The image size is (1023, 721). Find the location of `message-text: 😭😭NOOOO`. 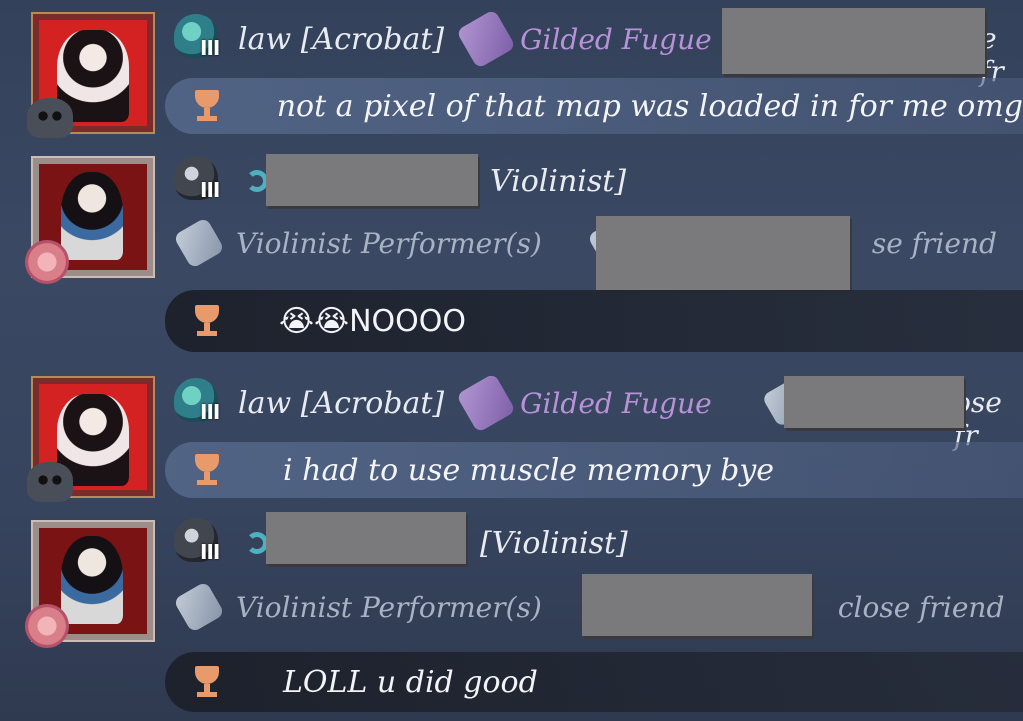

message-text: 😭😭NOOOO is located at coordinates (373, 321).